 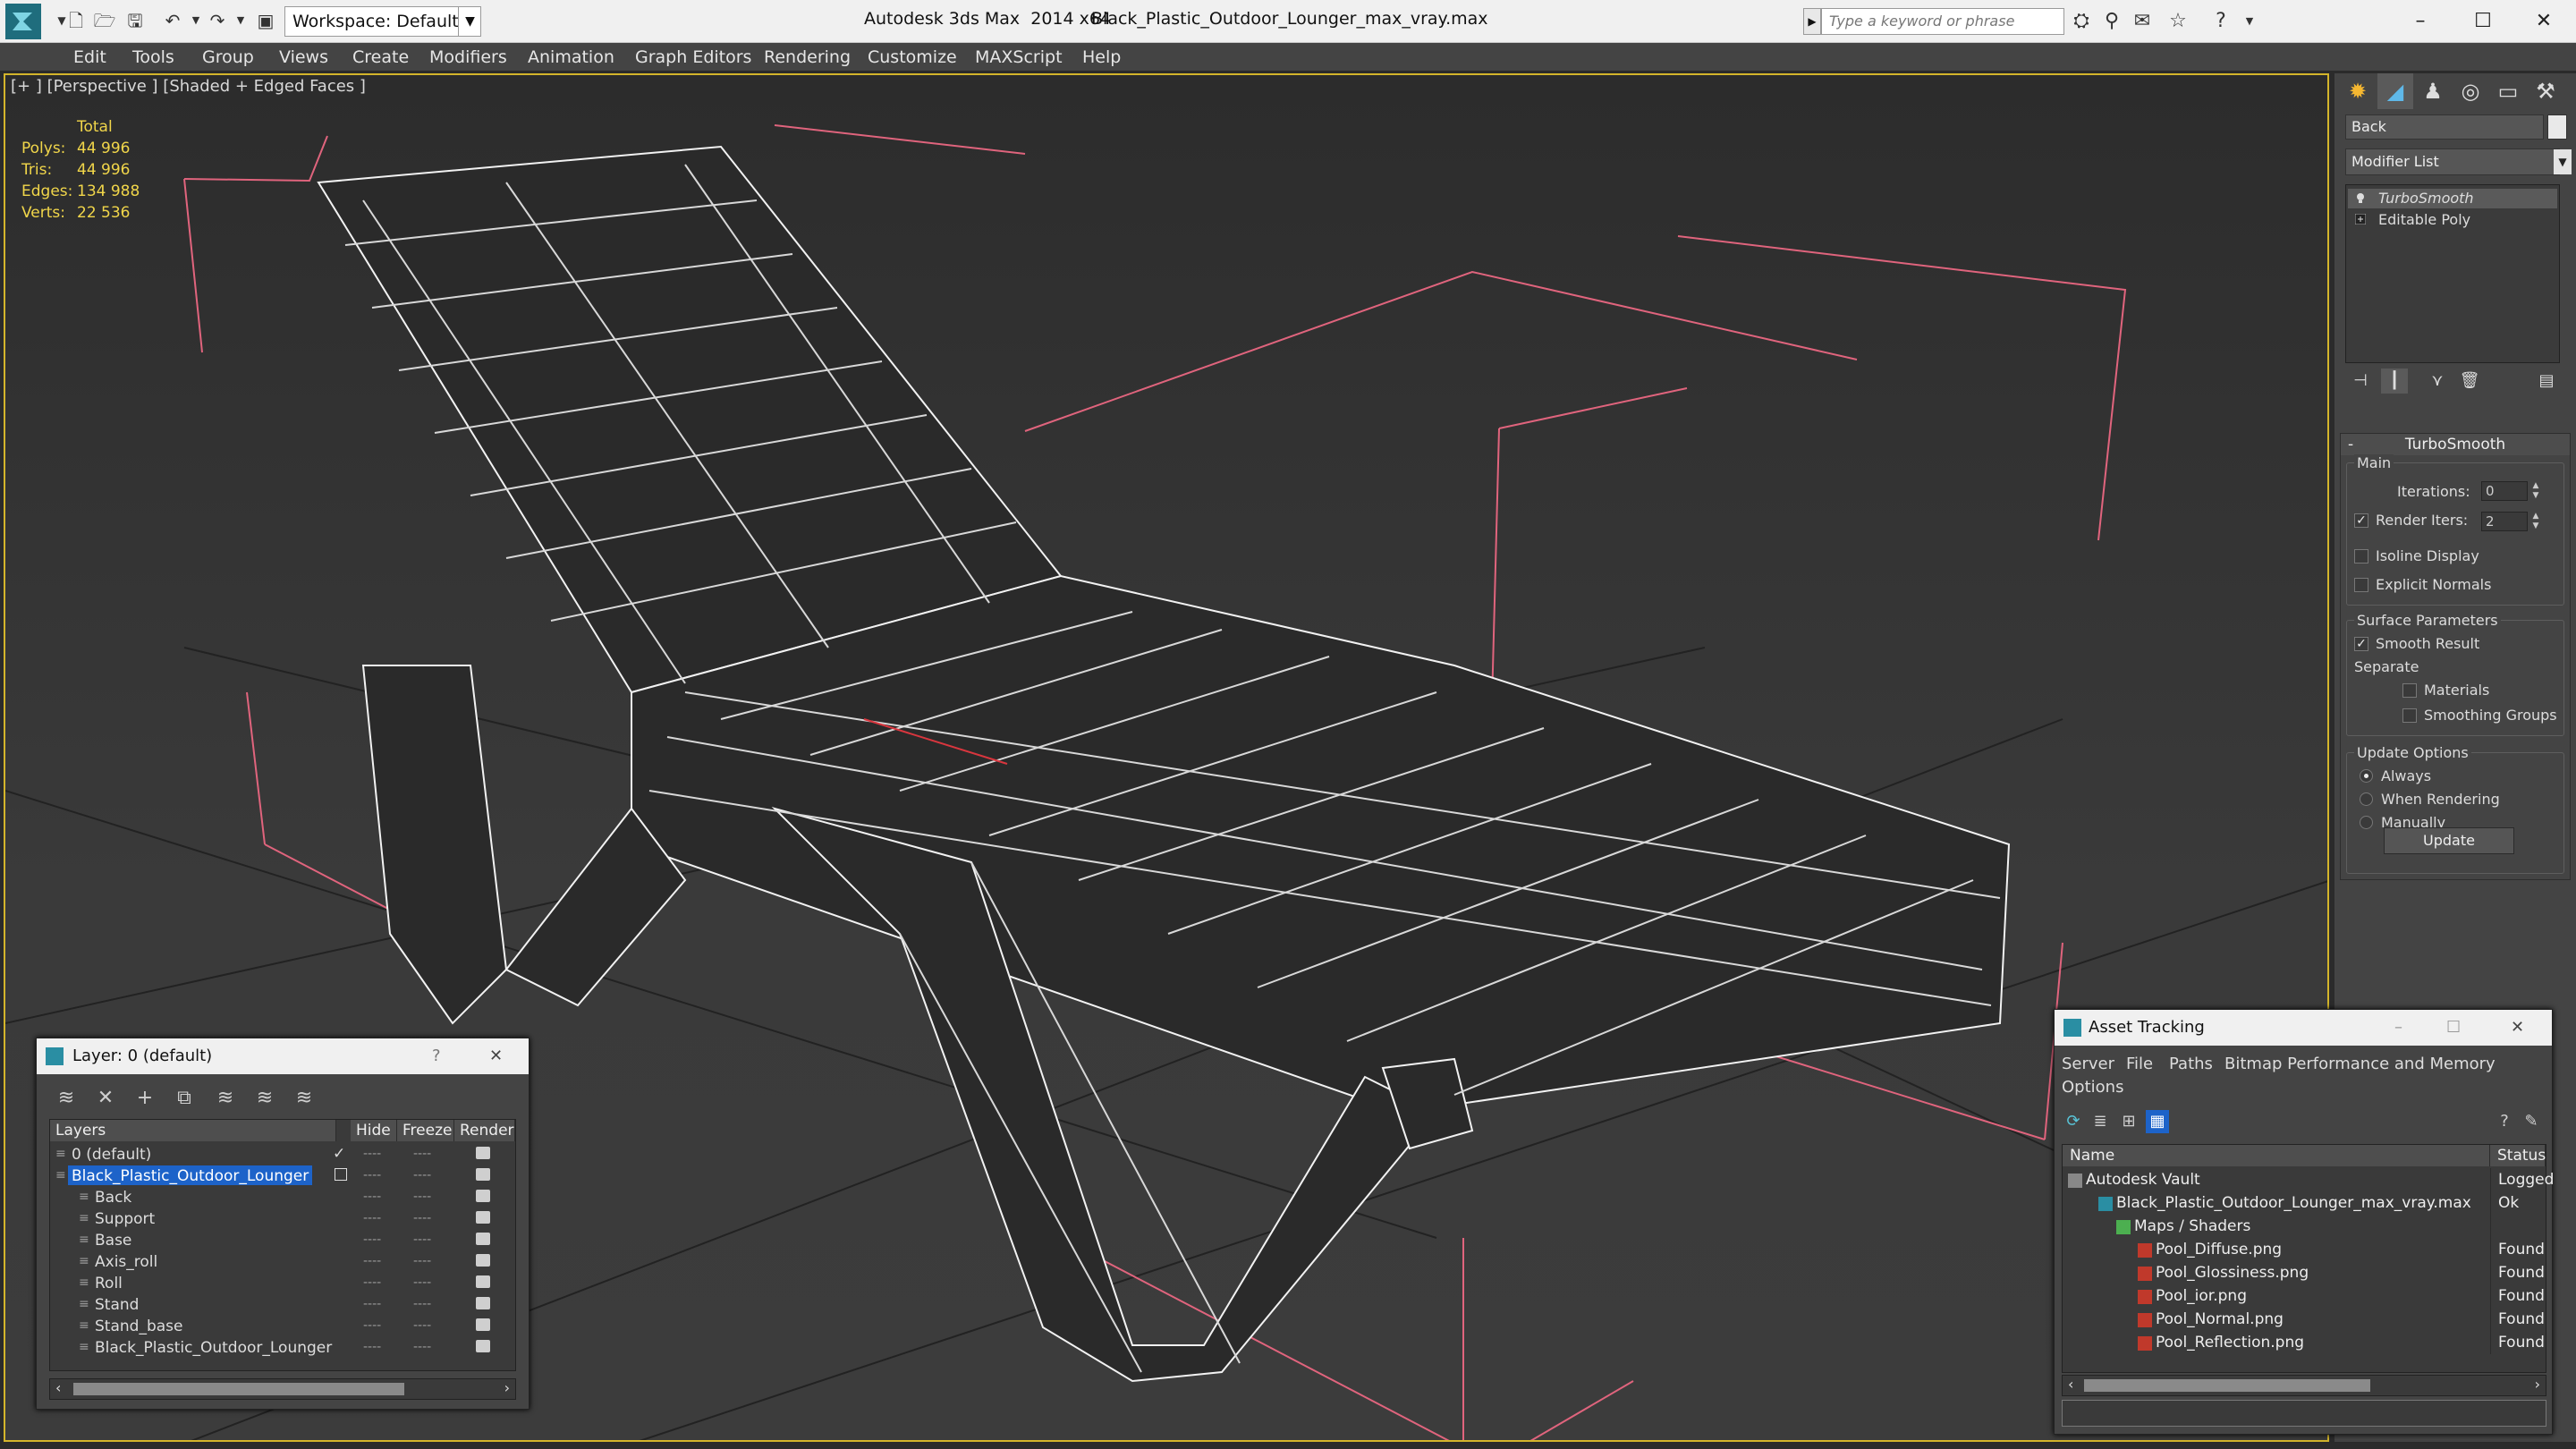 What do you see at coordinates (2192, 1226) in the screenshot?
I see `asset-name: Maps / Shaders` at bounding box center [2192, 1226].